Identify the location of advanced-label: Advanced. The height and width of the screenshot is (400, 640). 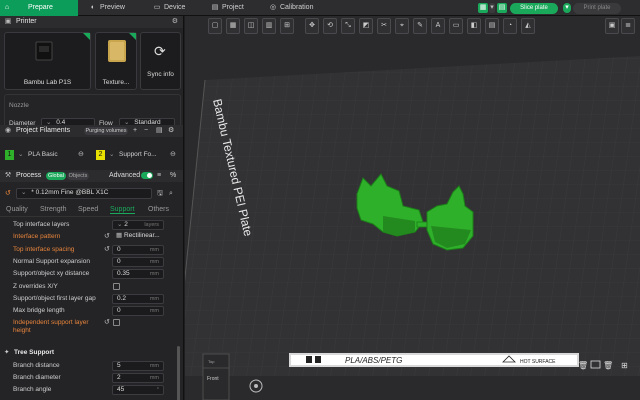
(125, 175).